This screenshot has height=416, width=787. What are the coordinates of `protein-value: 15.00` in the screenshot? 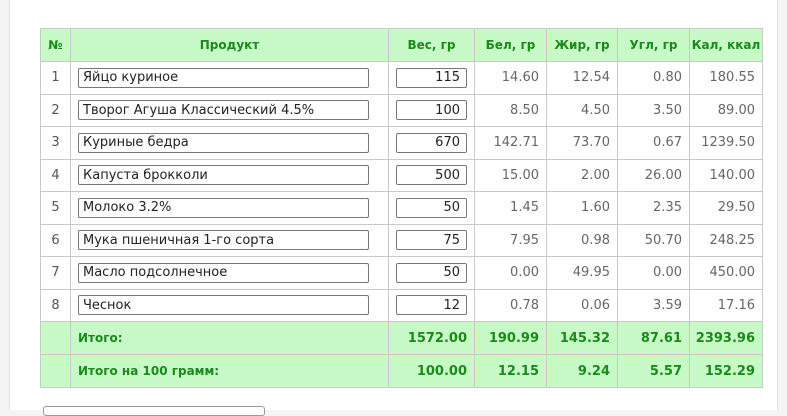 It's located at (510, 175).